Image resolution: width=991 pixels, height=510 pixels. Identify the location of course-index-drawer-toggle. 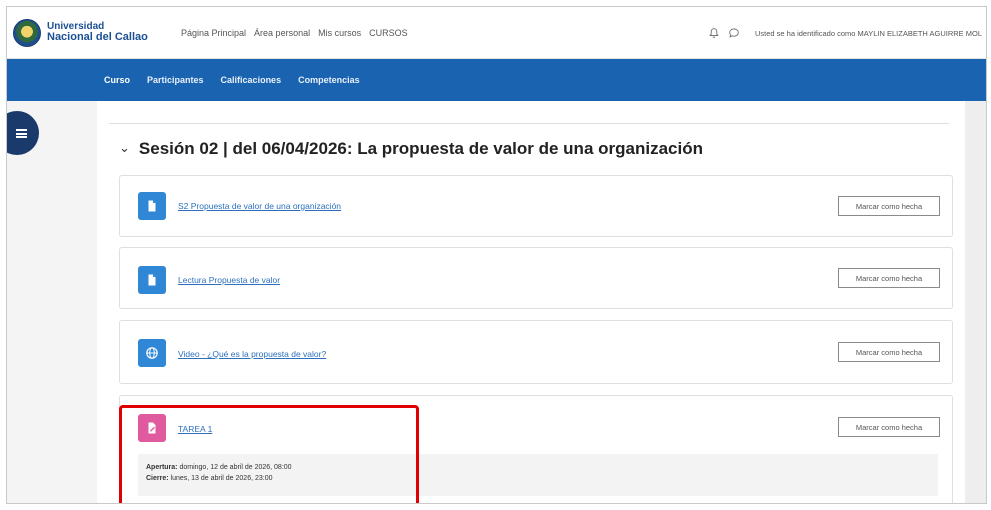
(23, 133).